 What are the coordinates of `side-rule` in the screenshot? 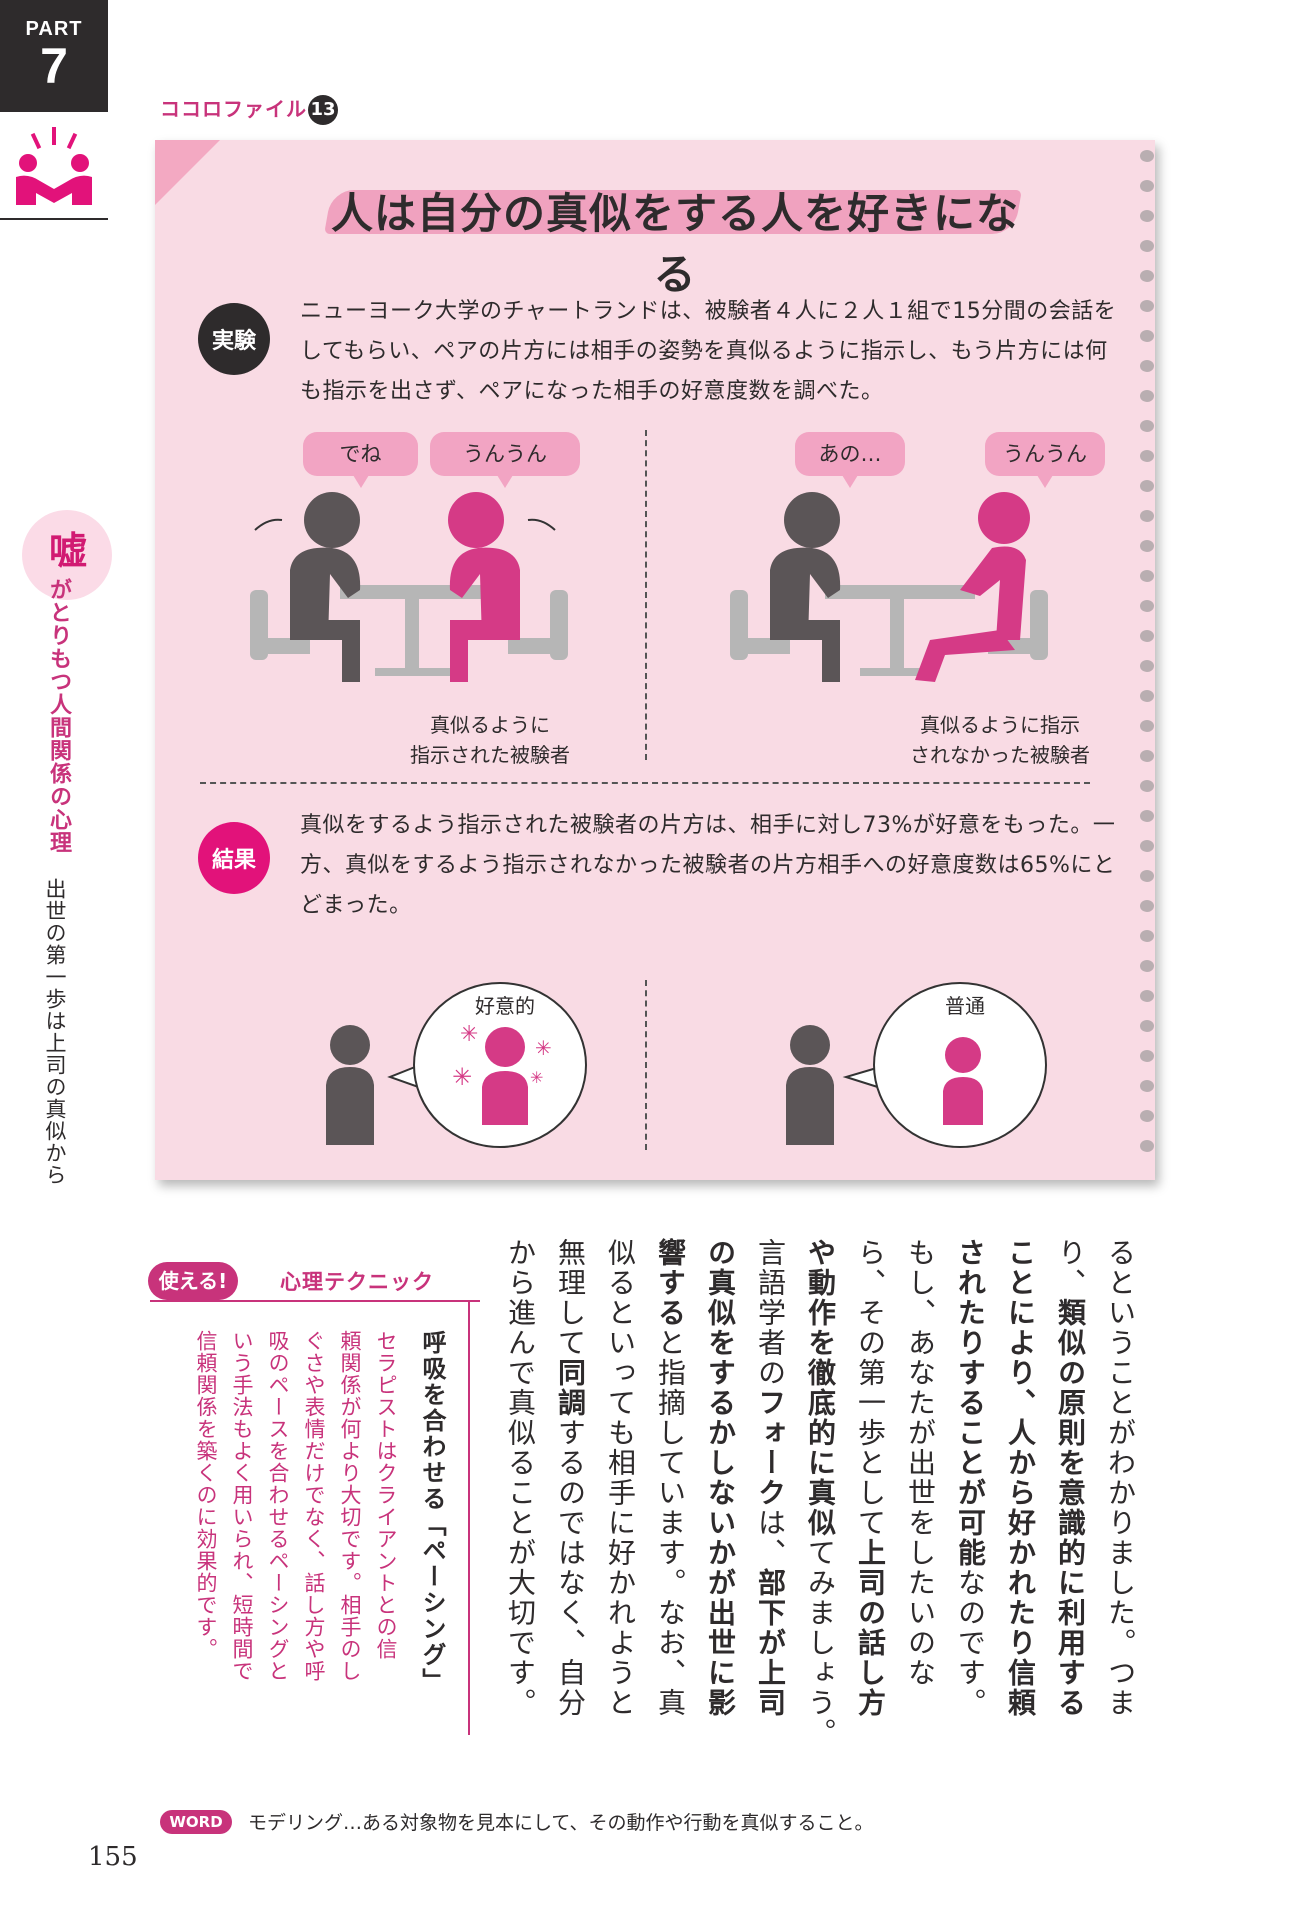 It's located at (54, 219).